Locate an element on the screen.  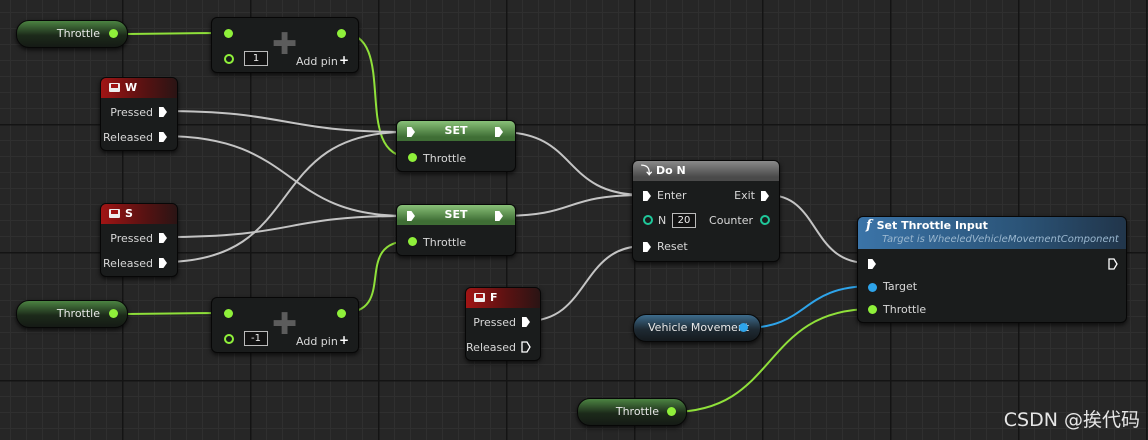
key-f-released-exec-pin-outline is located at coordinates (526, 347).